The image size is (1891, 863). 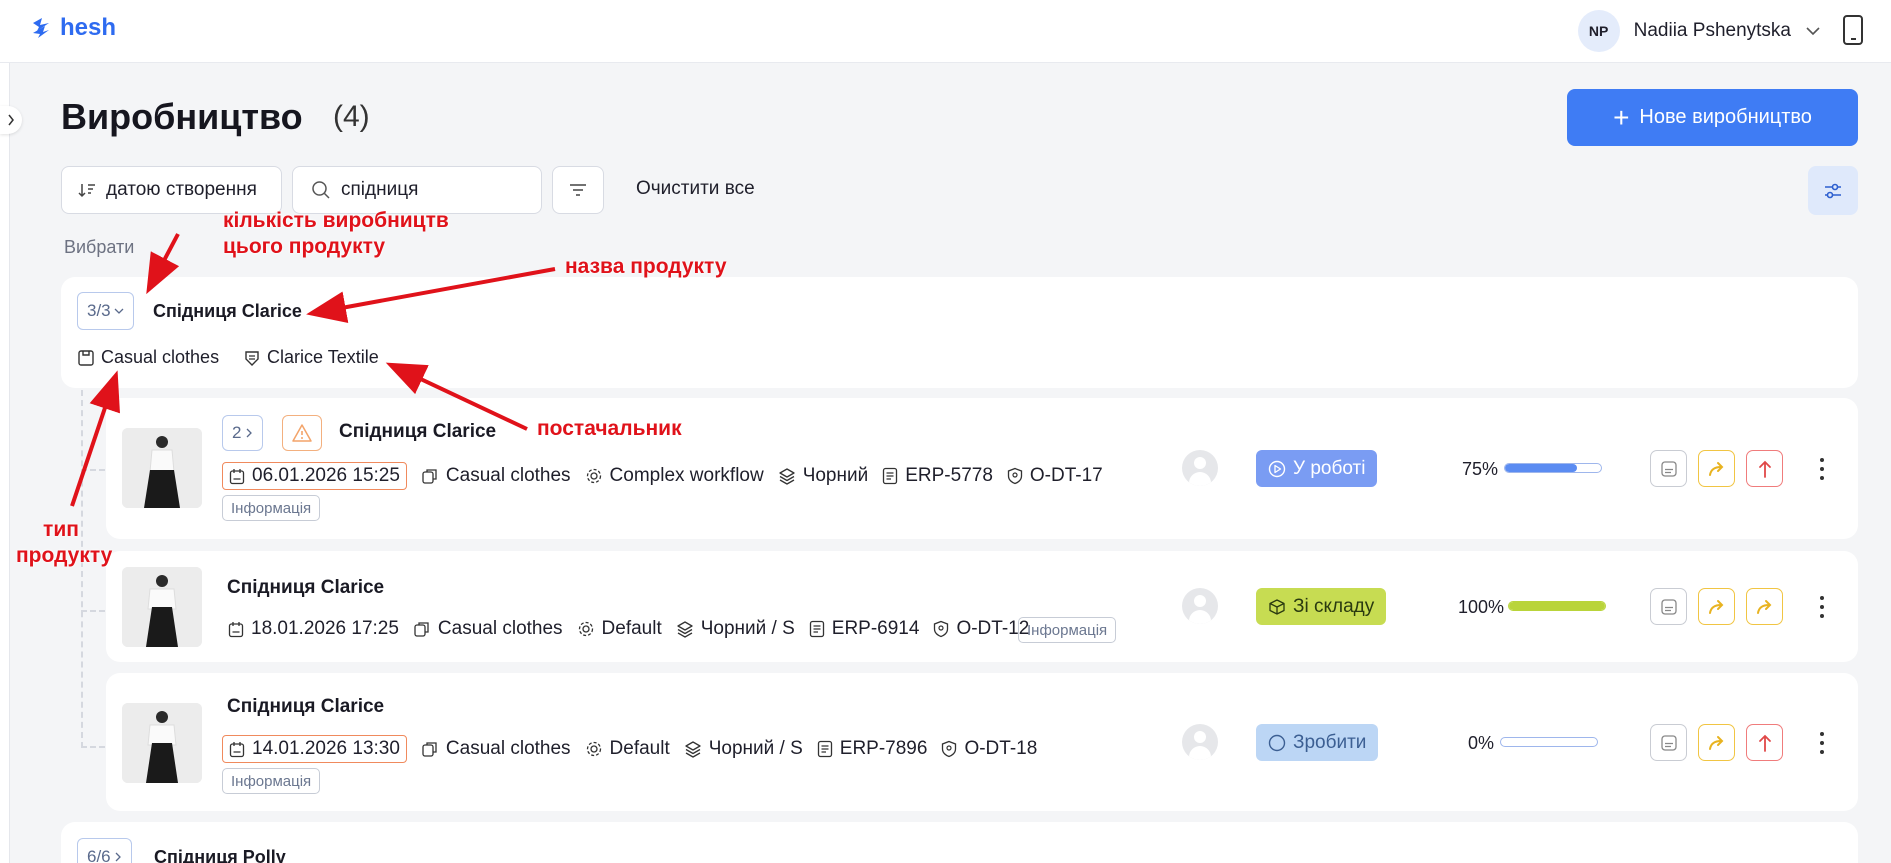 What do you see at coordinates (456, 396) in the screenshot?
I see `arrow-supplier` at bounding box center [456, 396].